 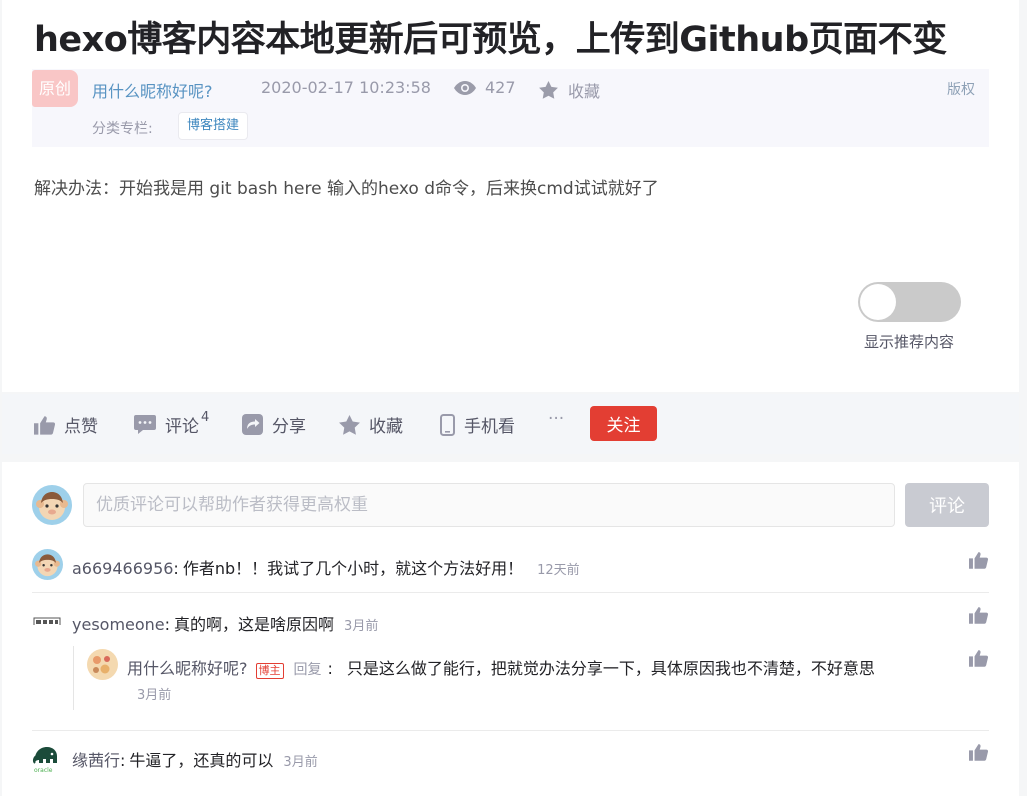 I want to click on view-count: 427, so click(x=485, y=87).